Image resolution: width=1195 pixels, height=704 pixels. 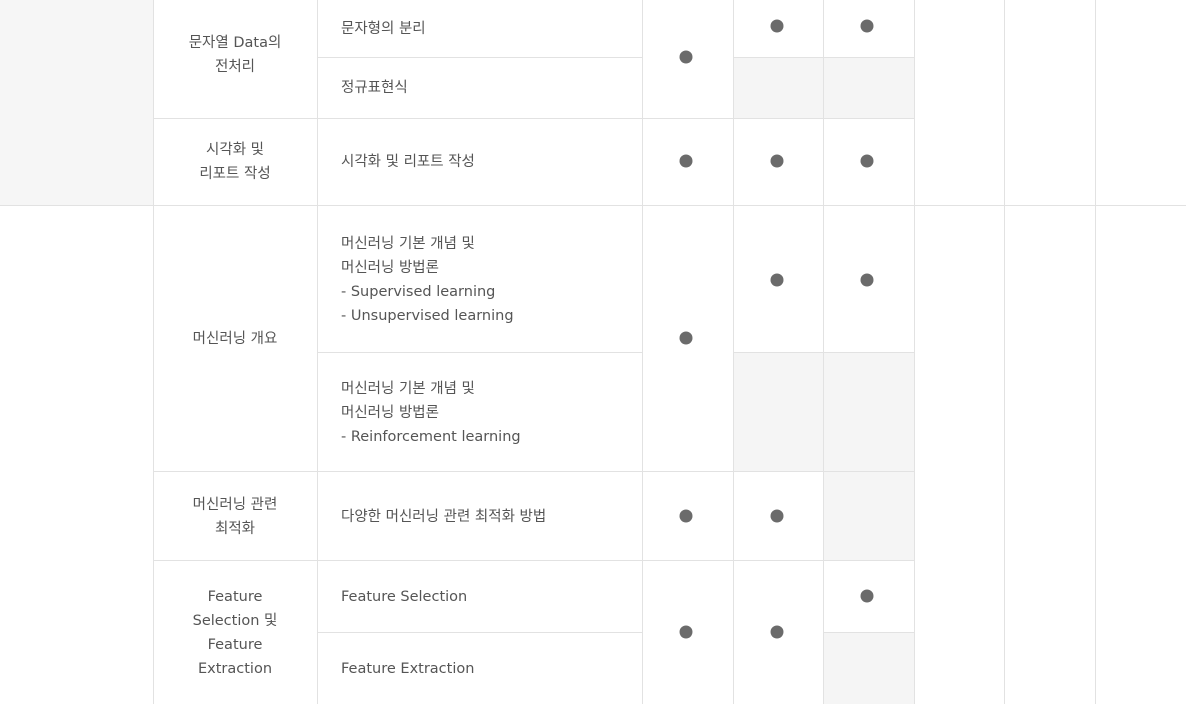 I want to click on category-cell: 시각화 및 리포트 작성, so click(x=235, y=161).